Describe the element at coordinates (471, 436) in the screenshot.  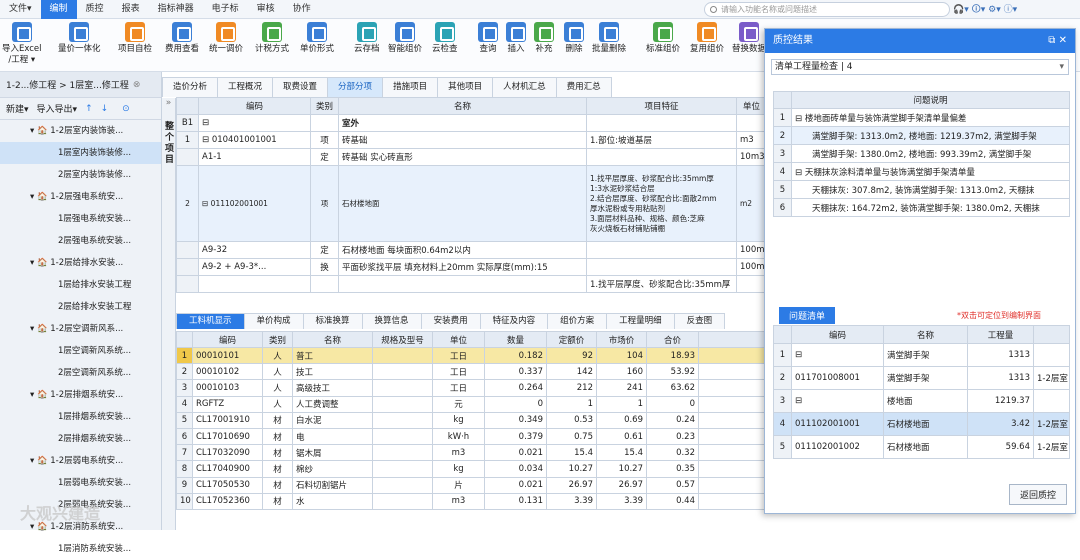
I see `table-row: 6 CL17010690 材电 kW·h 0.379 0.75 0.61 0.23` at that location.